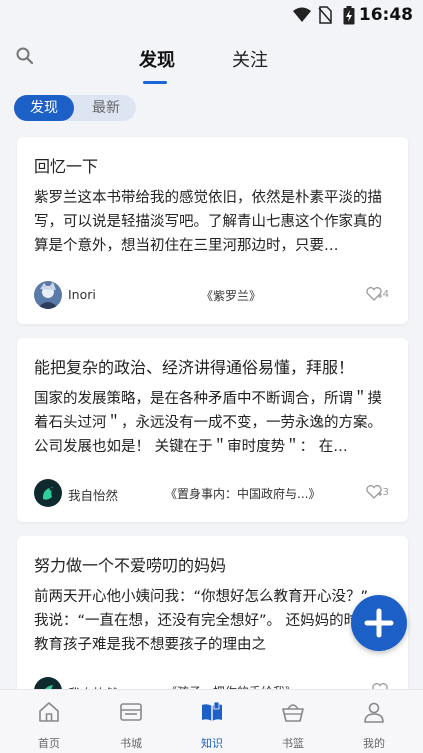 Image resolution: width=423 pixels, height=753 pixels. What do you see at coordinates (130, 565) in the screenshot?
I see `post-title: 努力做一个不爱唠叨的妈妈` at bounding box center [130, 565].